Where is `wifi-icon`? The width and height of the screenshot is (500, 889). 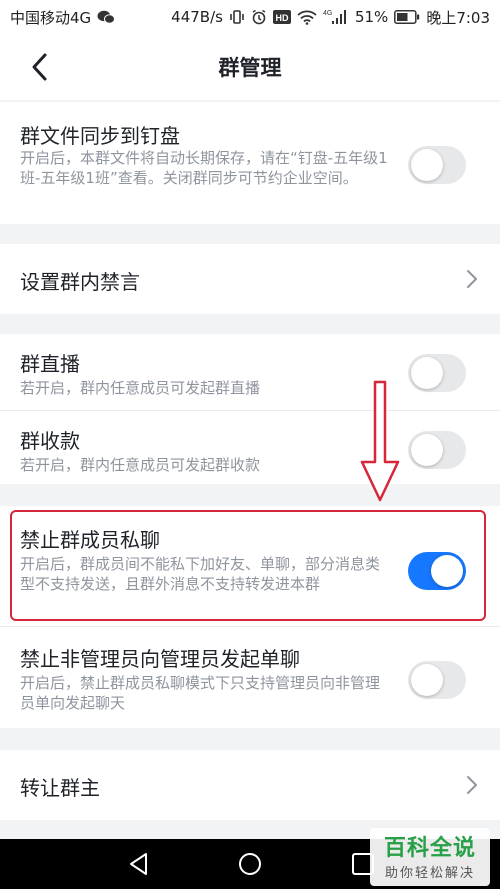
wifi-icon is located at coordinates (307, 17).